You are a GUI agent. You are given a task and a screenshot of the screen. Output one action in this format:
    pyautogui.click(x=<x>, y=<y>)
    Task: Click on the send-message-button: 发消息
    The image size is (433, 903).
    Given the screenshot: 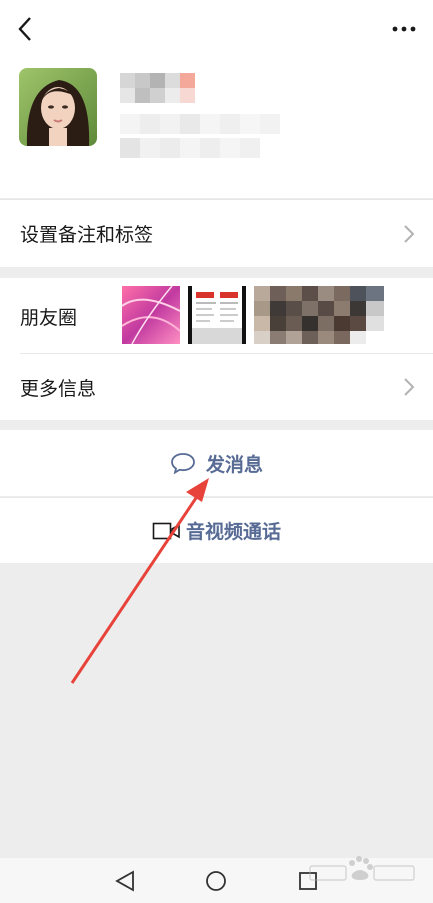 What is the action you would take?
    pyautogui.click(x=216, y=463)
    